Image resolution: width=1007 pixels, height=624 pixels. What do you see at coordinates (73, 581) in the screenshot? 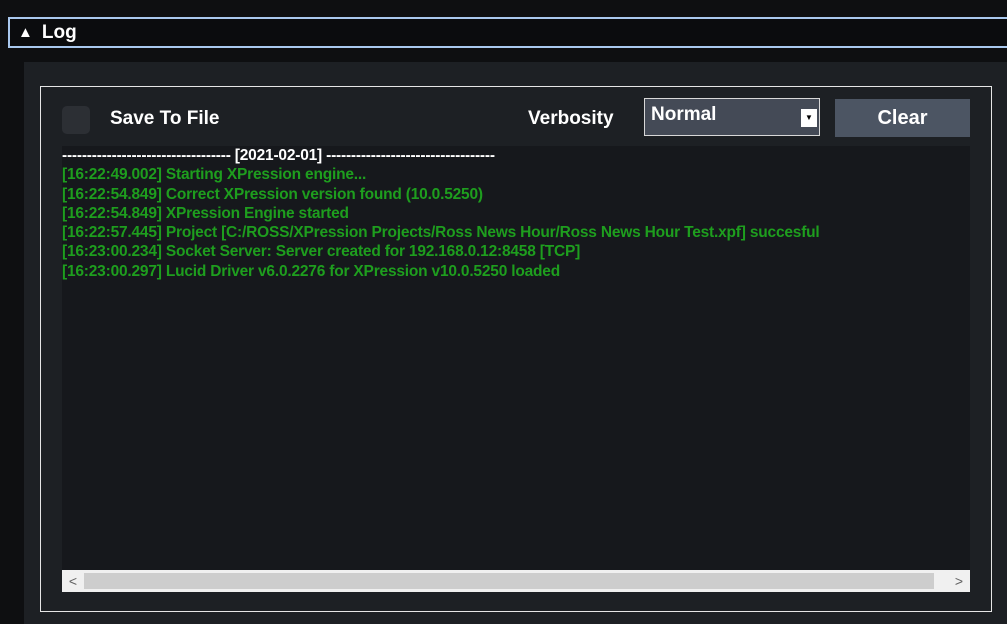
I see `scroll-left-icon: <` at bounding box center [73, 581].